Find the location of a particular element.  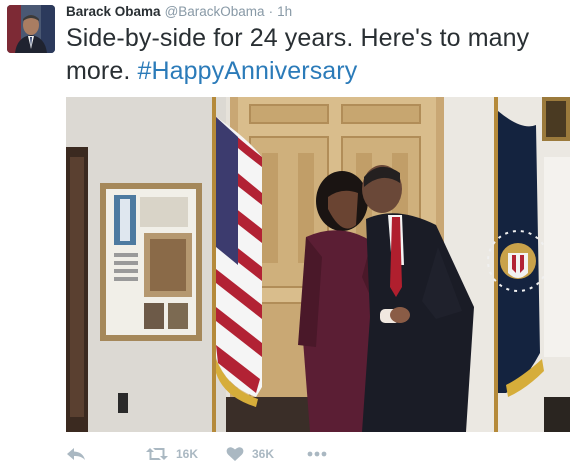

tweet-actions: 16K 36K is located at coordinates (197, 454).